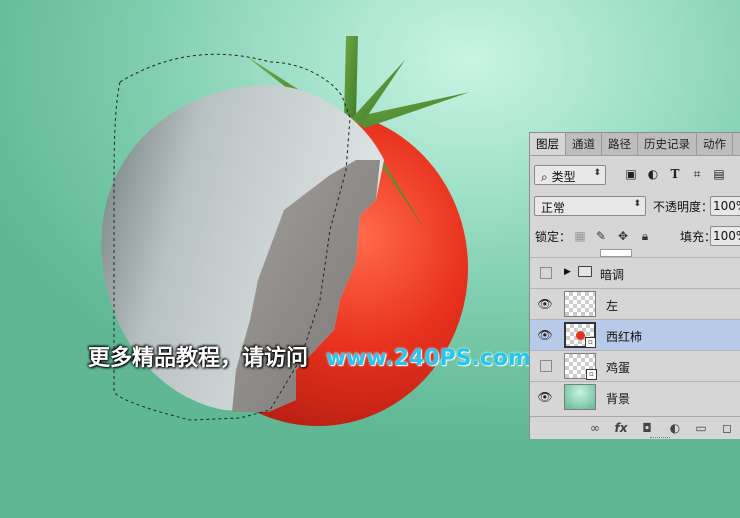 The width and height of the screenshot is (740, 518). What do you see at coordinates (590, 206) in the screenshot?
I see `blend-mode-select: 正常 ⬍` at bounding box center [590, 206].